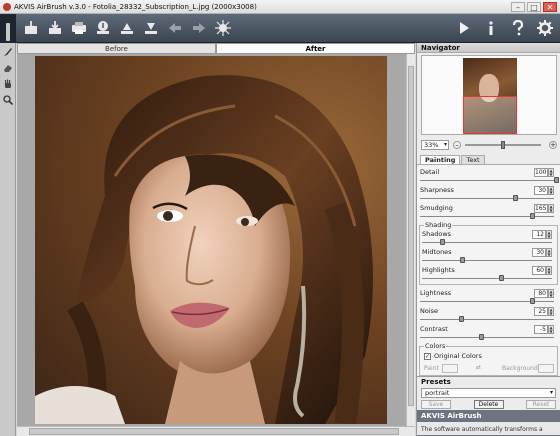 The image size is (560, 436). I want to click on zoom-select: 33%, so click(435, 145).